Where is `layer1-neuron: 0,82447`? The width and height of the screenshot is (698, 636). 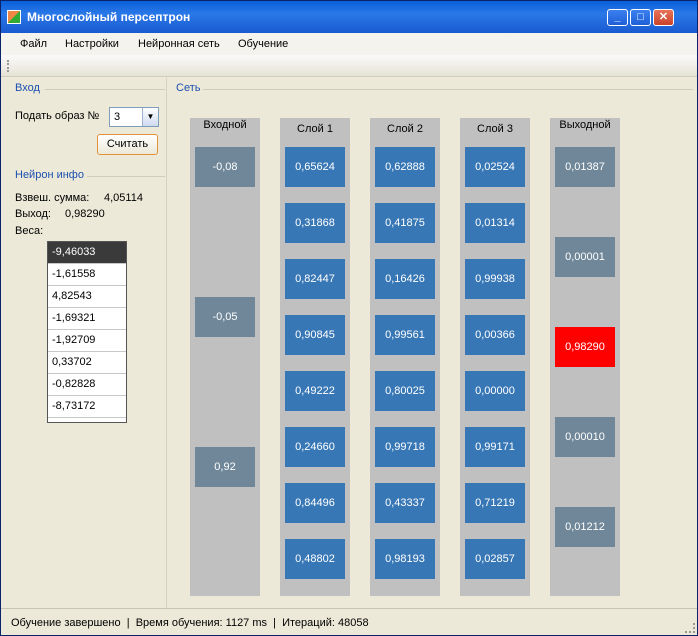
layer1-neuron: 0,82447 is located at coordinates (315, 279).